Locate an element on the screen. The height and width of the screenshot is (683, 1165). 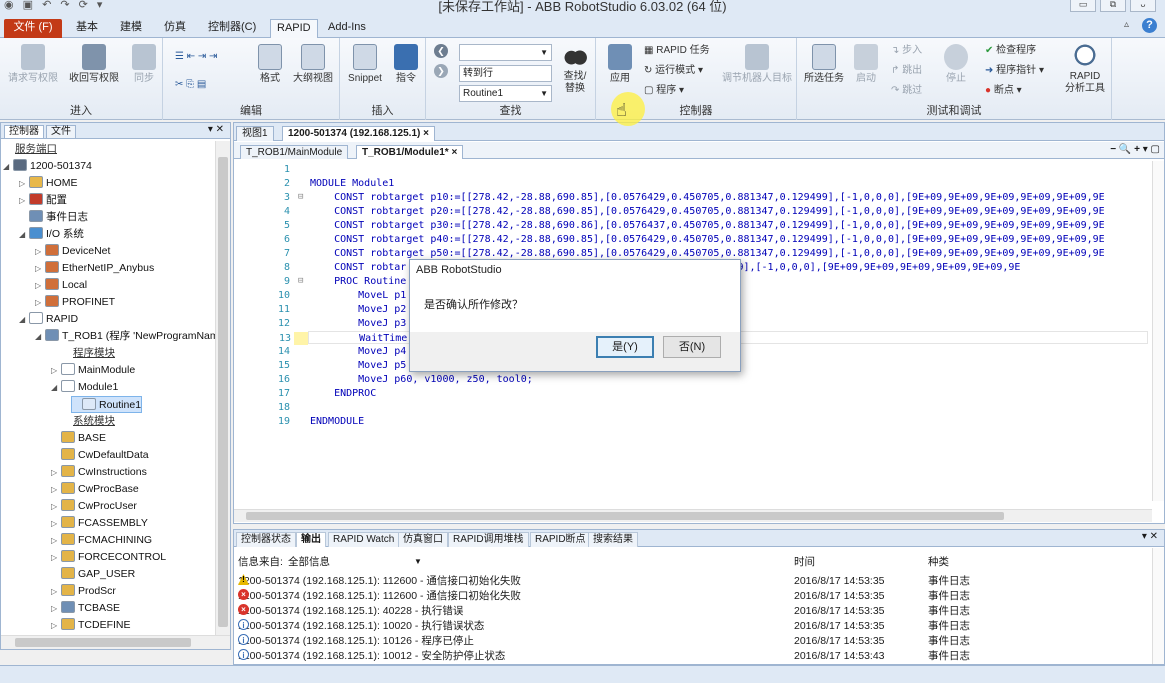
tab-modeling: 建模 is located at coordinates (131, 28).